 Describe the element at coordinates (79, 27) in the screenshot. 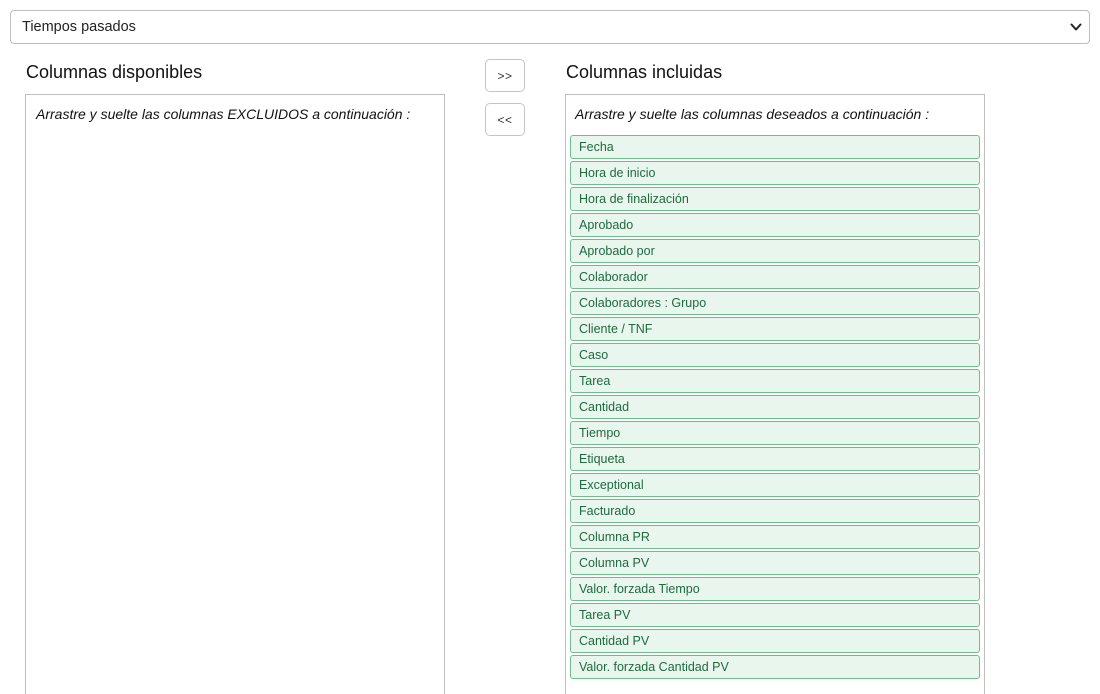

I see `report-type-selected-value: Tiempos pasados` at that location.